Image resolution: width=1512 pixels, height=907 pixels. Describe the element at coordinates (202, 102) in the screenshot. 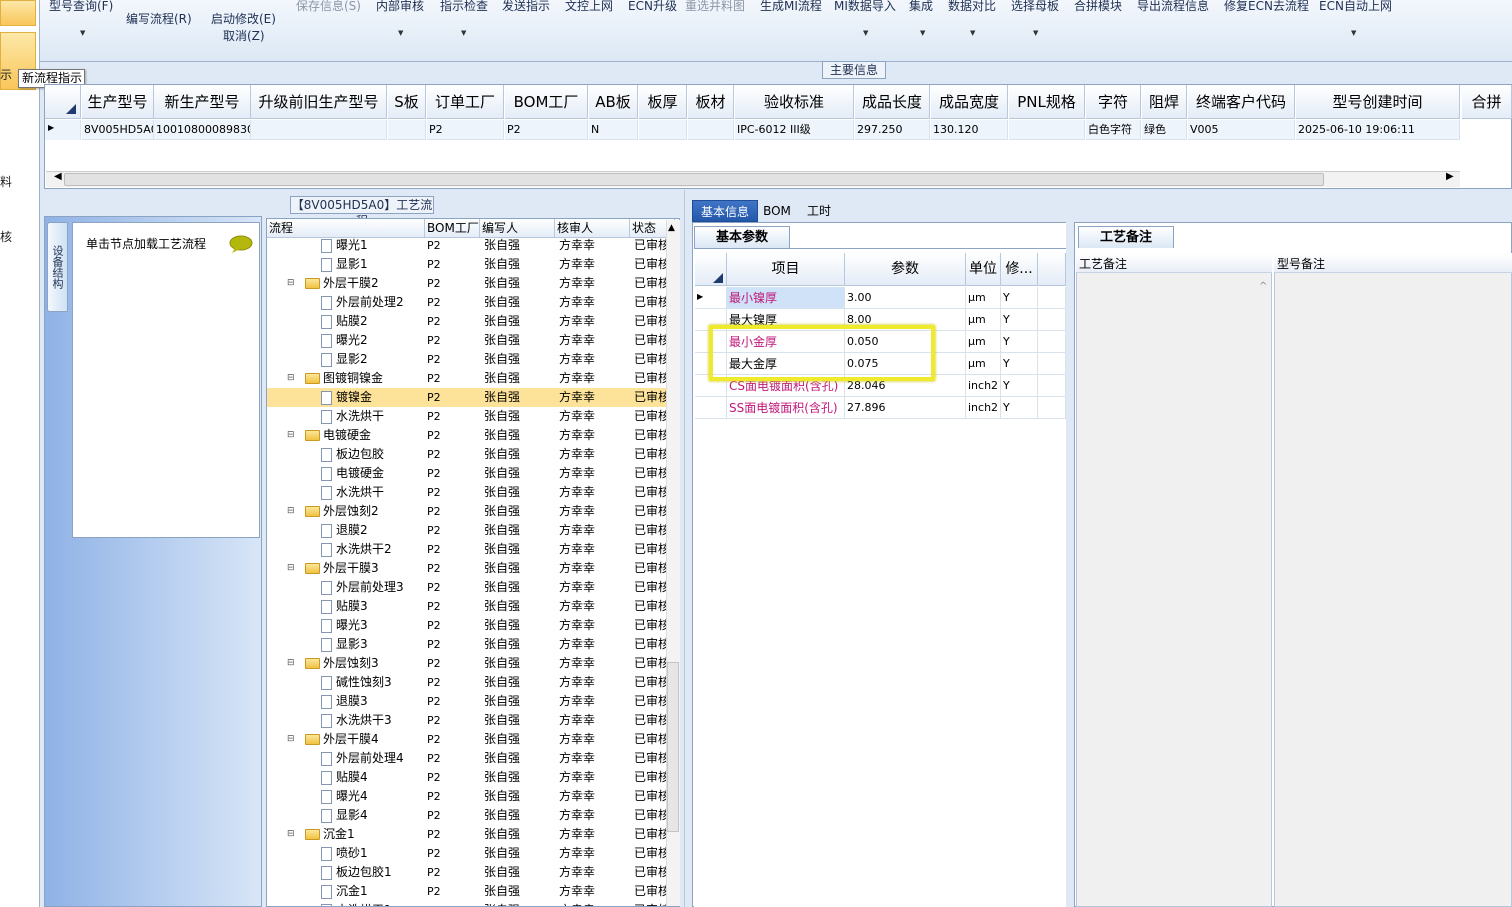

I see `main-info-header-1: 新生产型号` at that location.